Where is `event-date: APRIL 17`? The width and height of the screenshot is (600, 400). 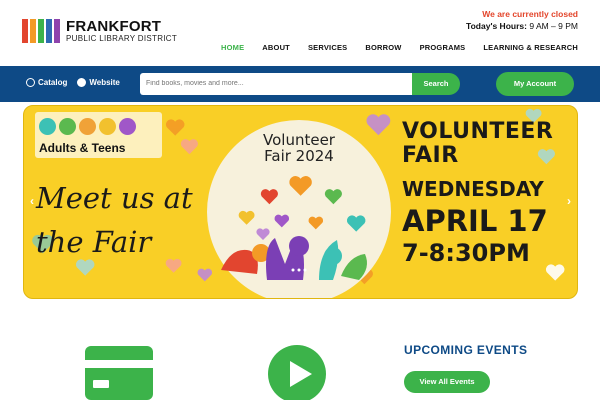
event-date: APRIL 17 is located at coordinates (475, 221).